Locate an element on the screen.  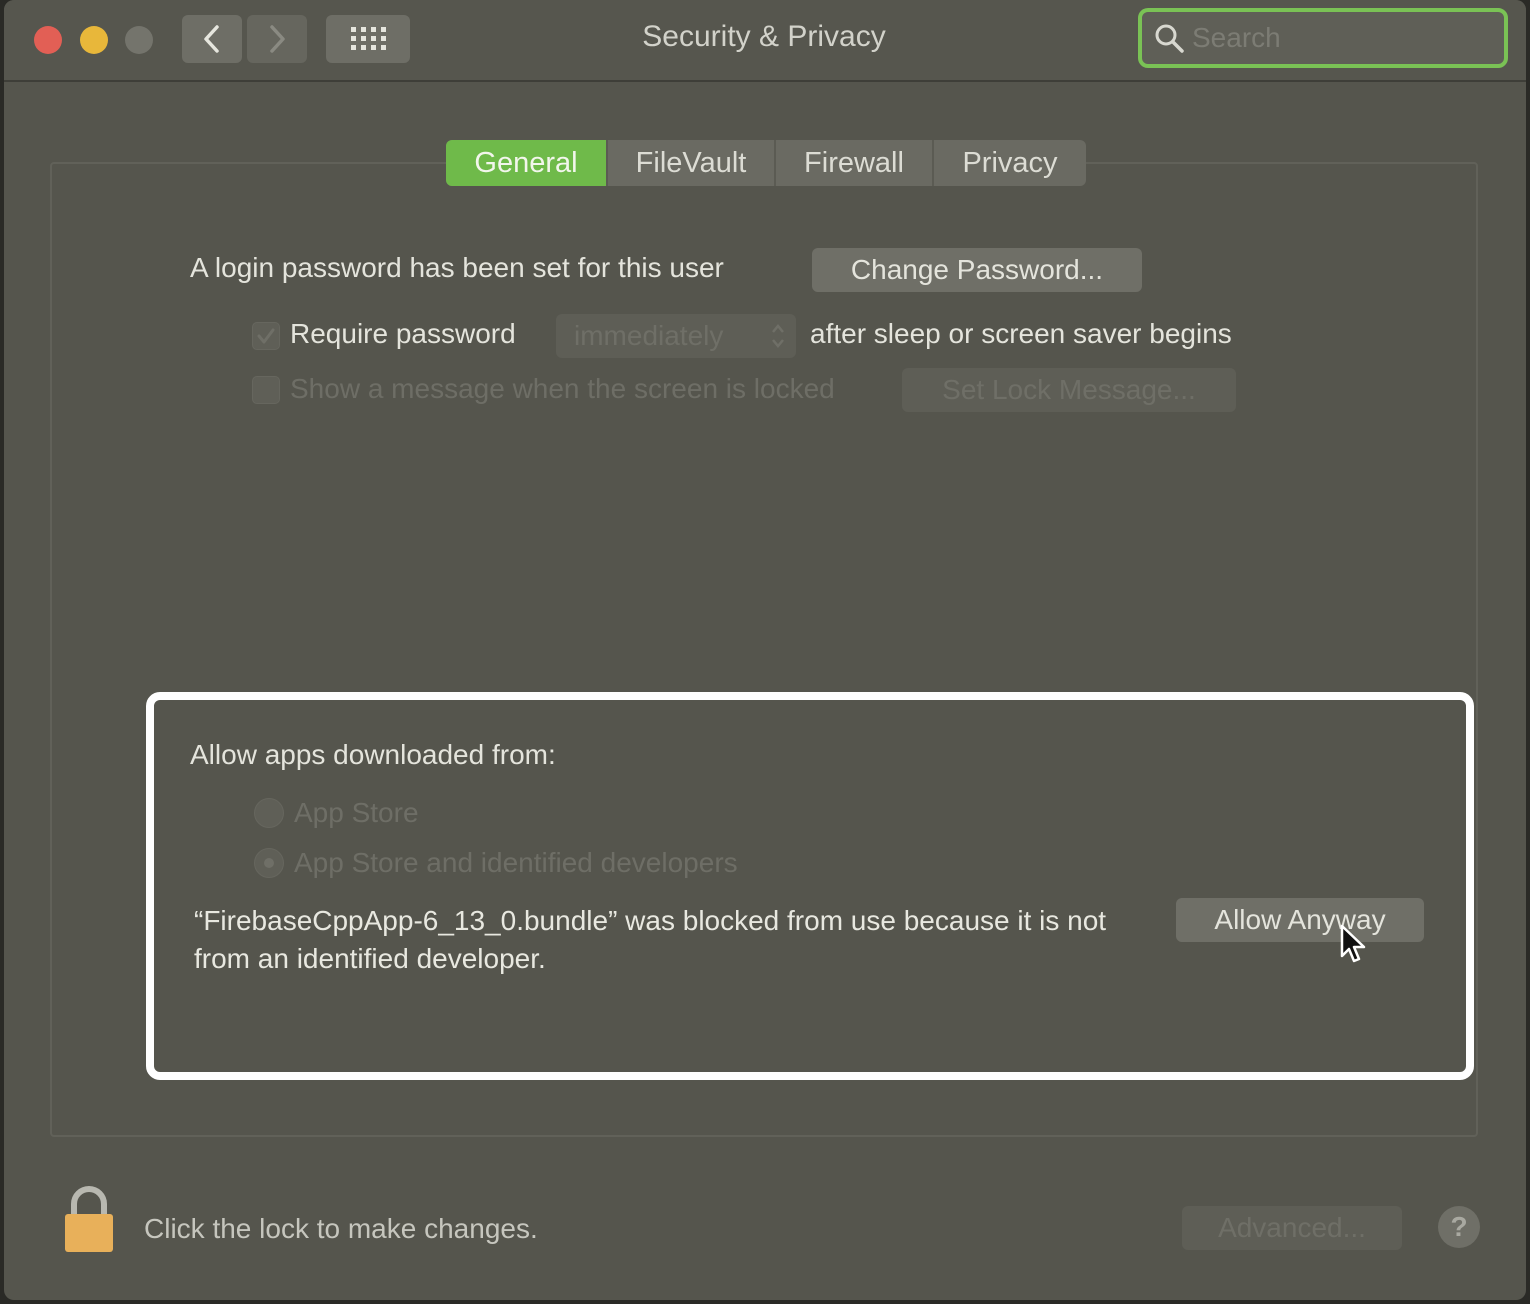
grid-icon is located at coordinates (368, 38).